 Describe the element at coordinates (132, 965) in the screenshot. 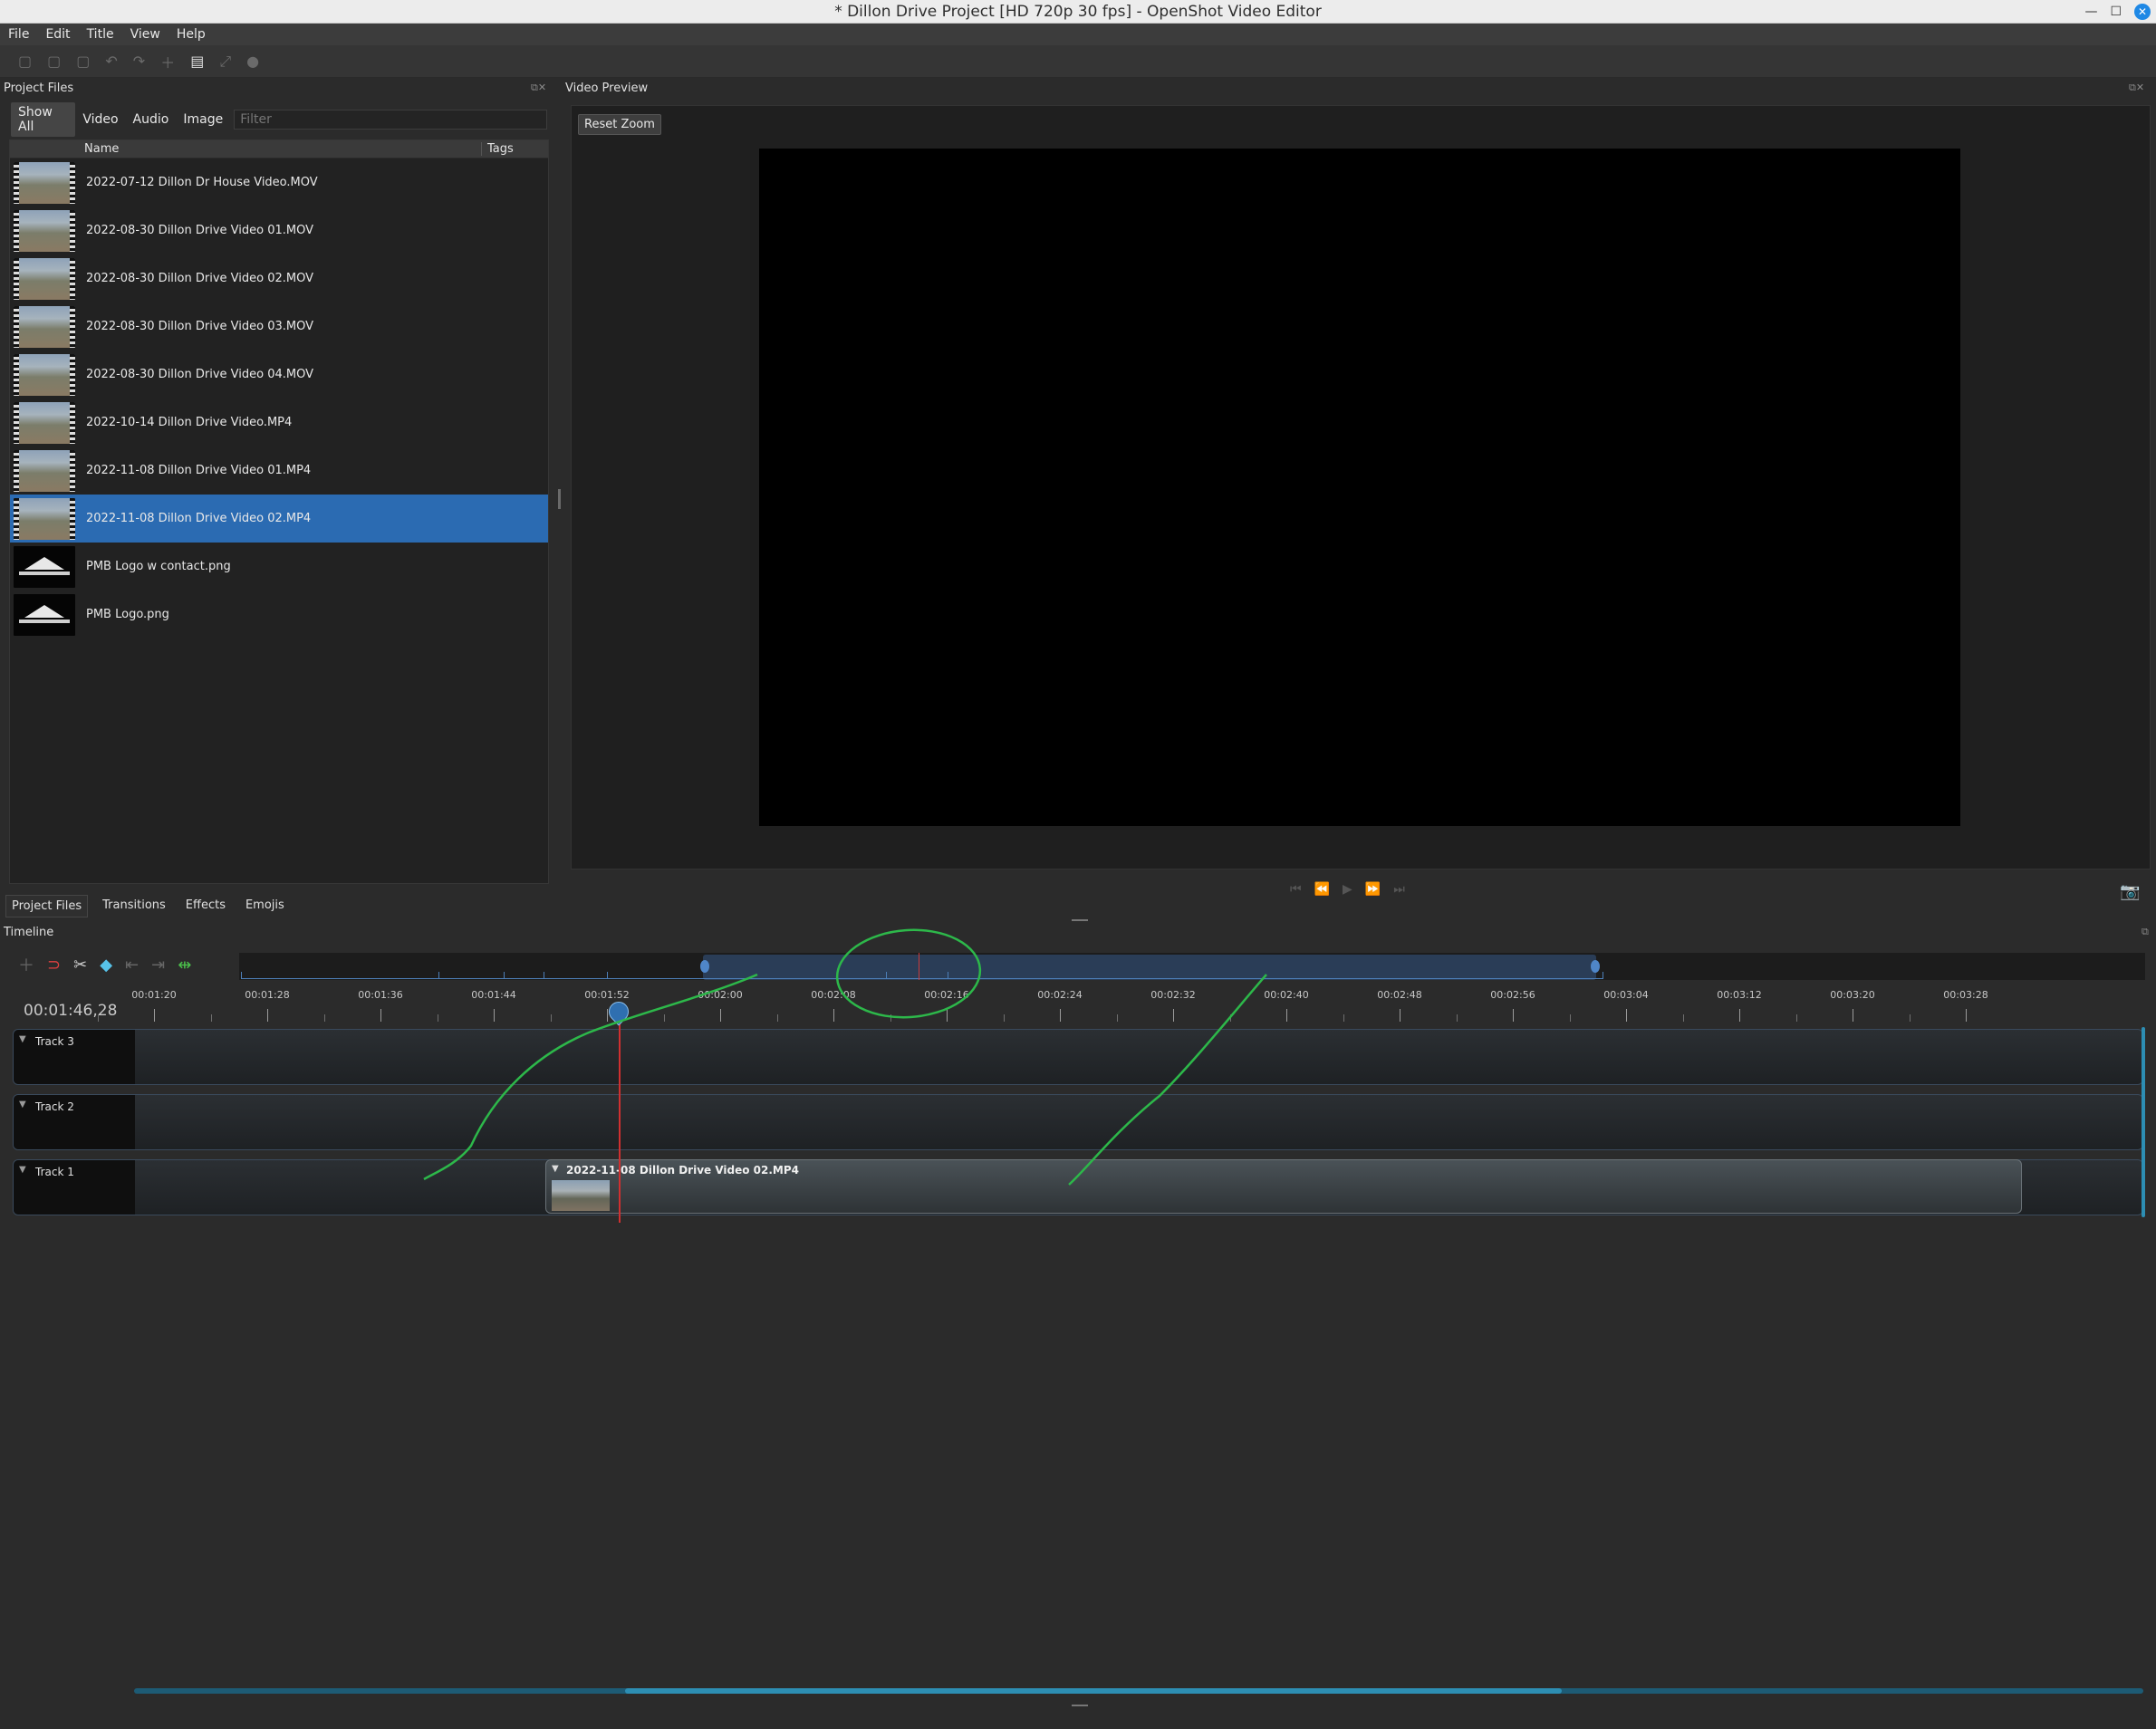

I see `previous-marker-icon: ⇤` at that location.